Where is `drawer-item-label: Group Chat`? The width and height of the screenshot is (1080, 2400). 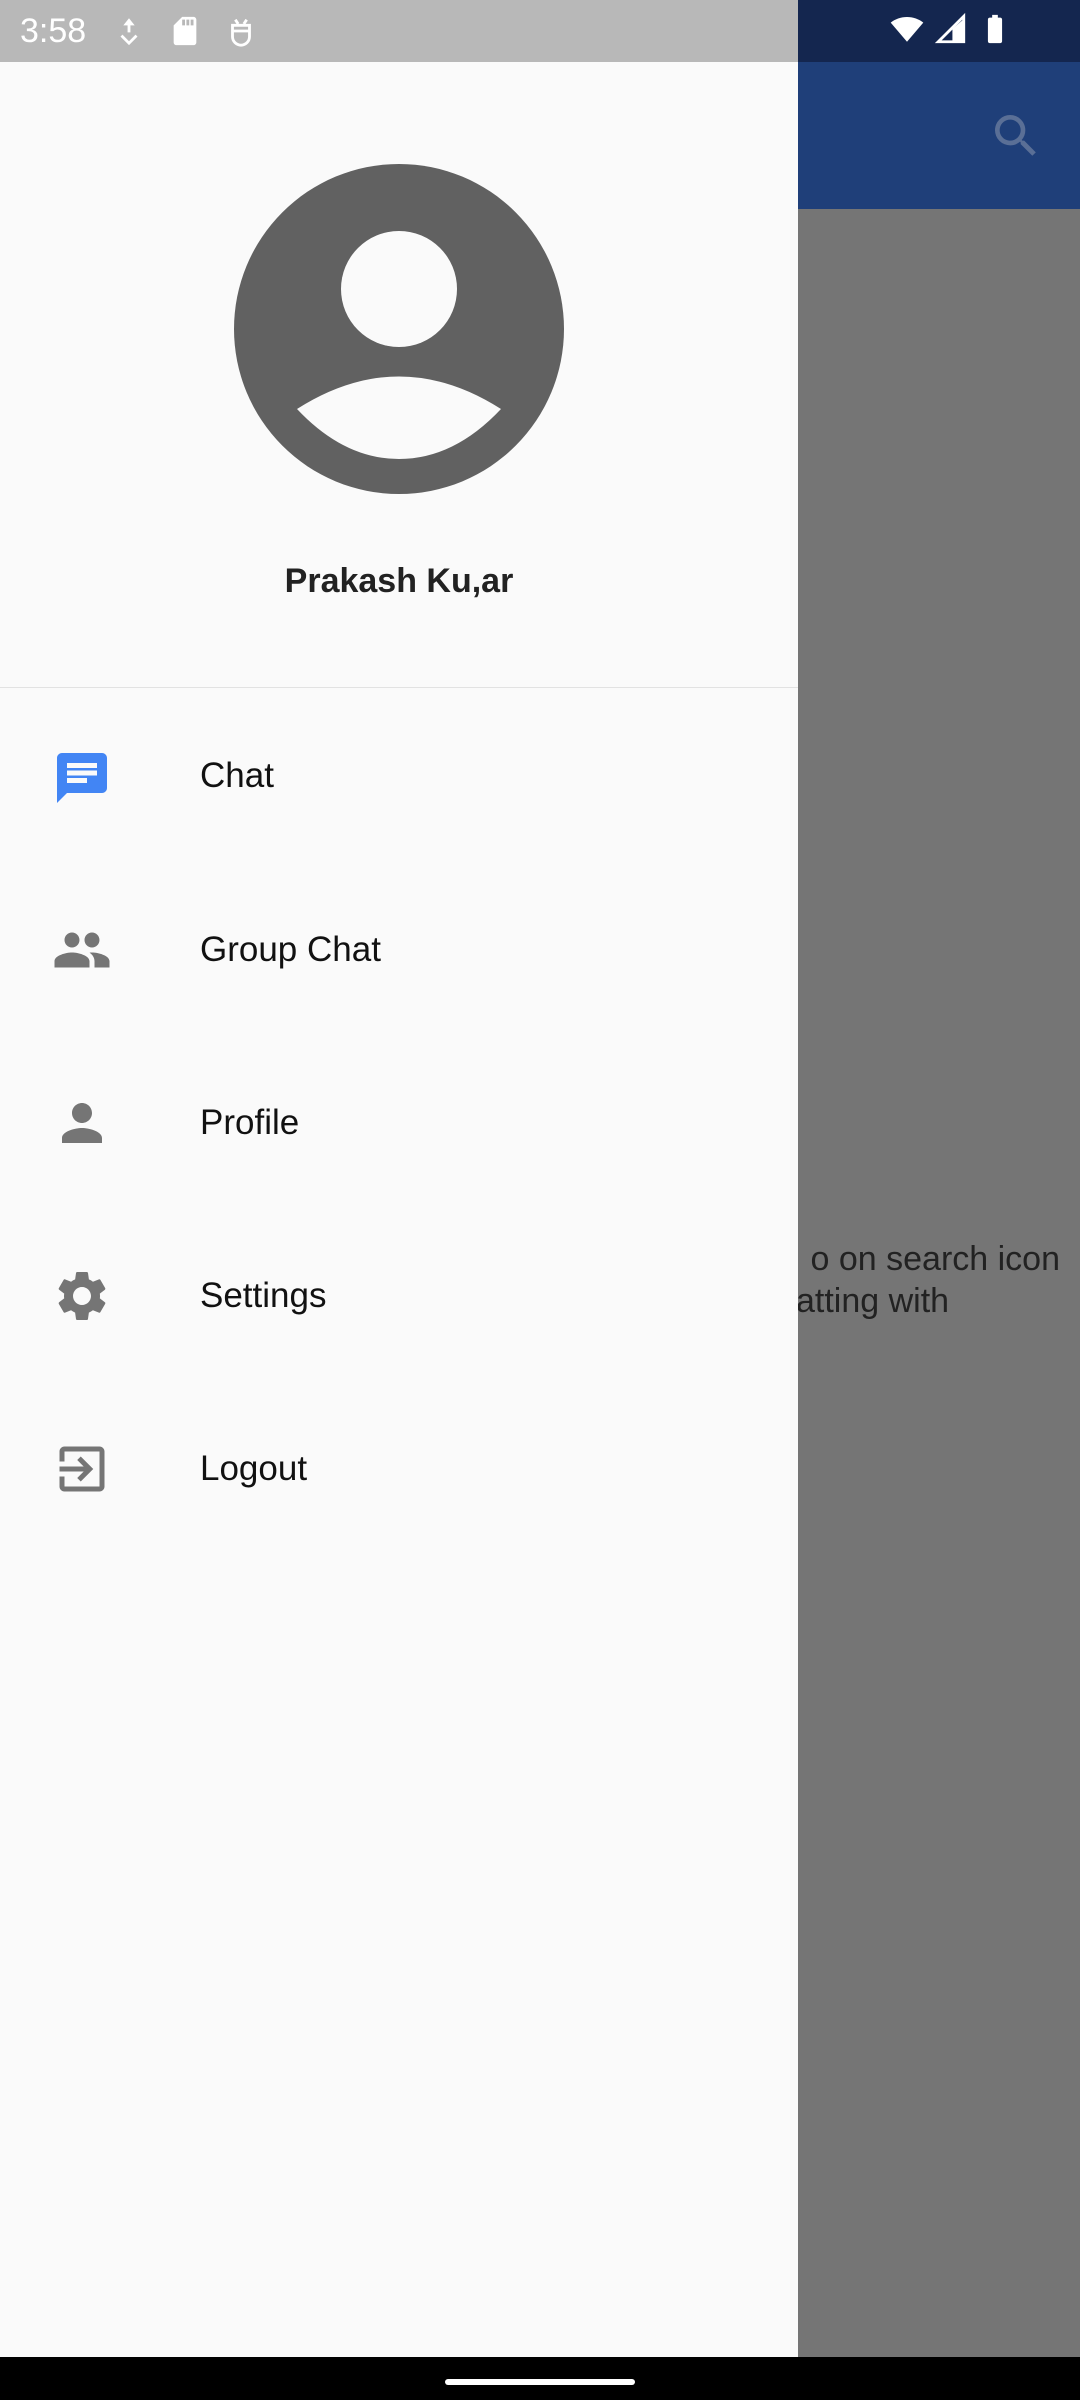
drawer-item-label: Group Chat is located at coordinates (290, 949).